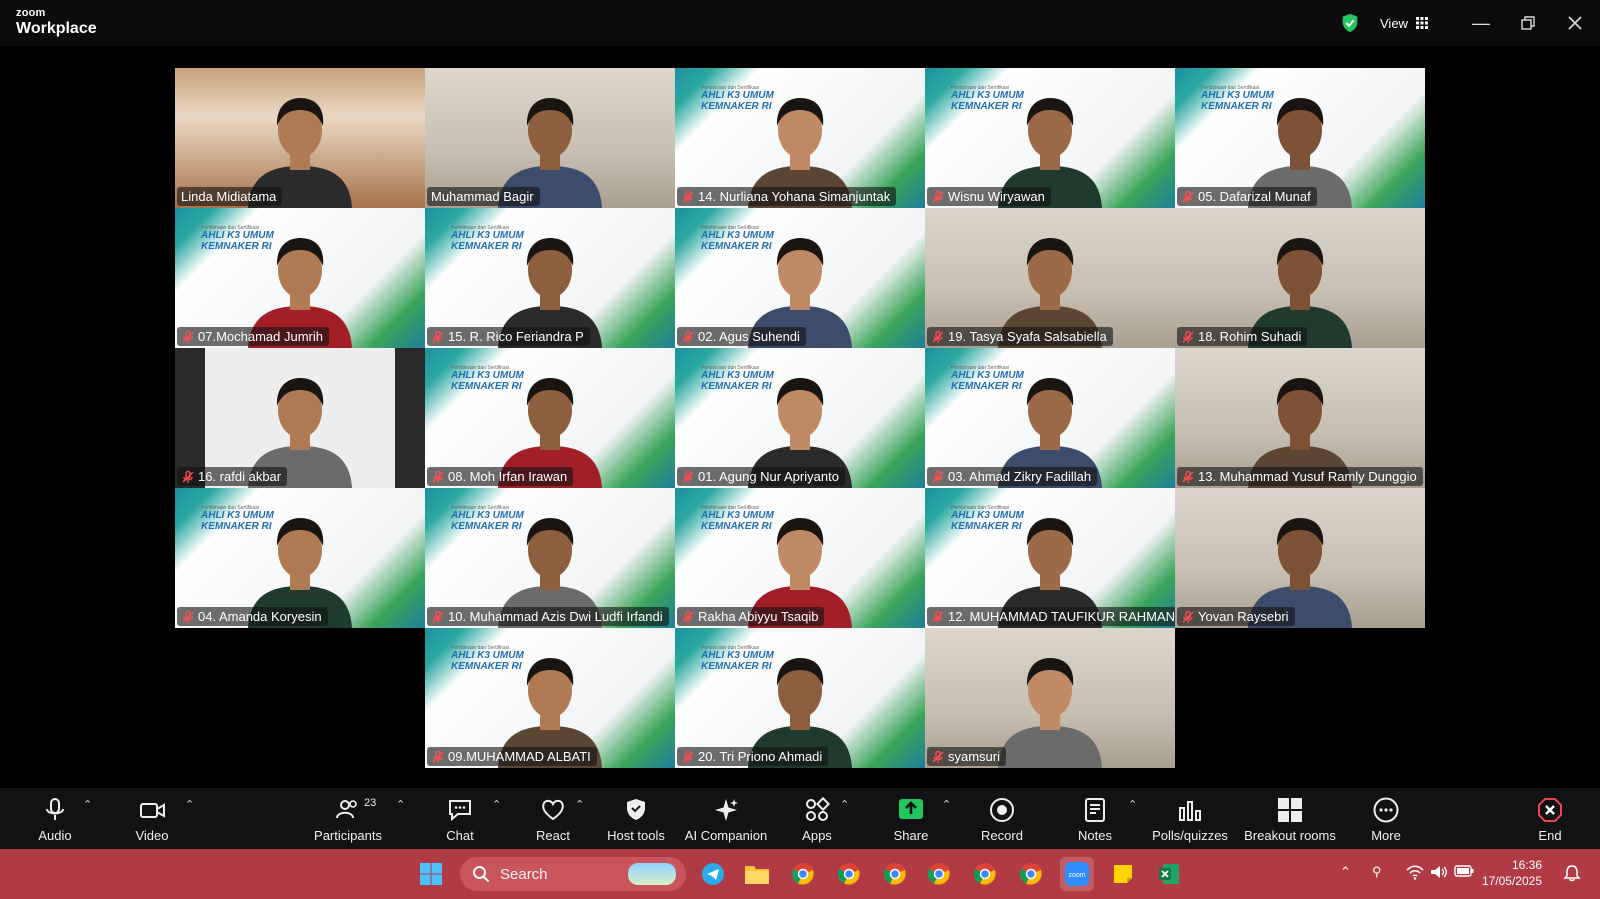 The width and height of the screenshot is (1600, 899). I want to click on participant-video-tile: 18. Rohim Suhadi, so click(1300, 278).